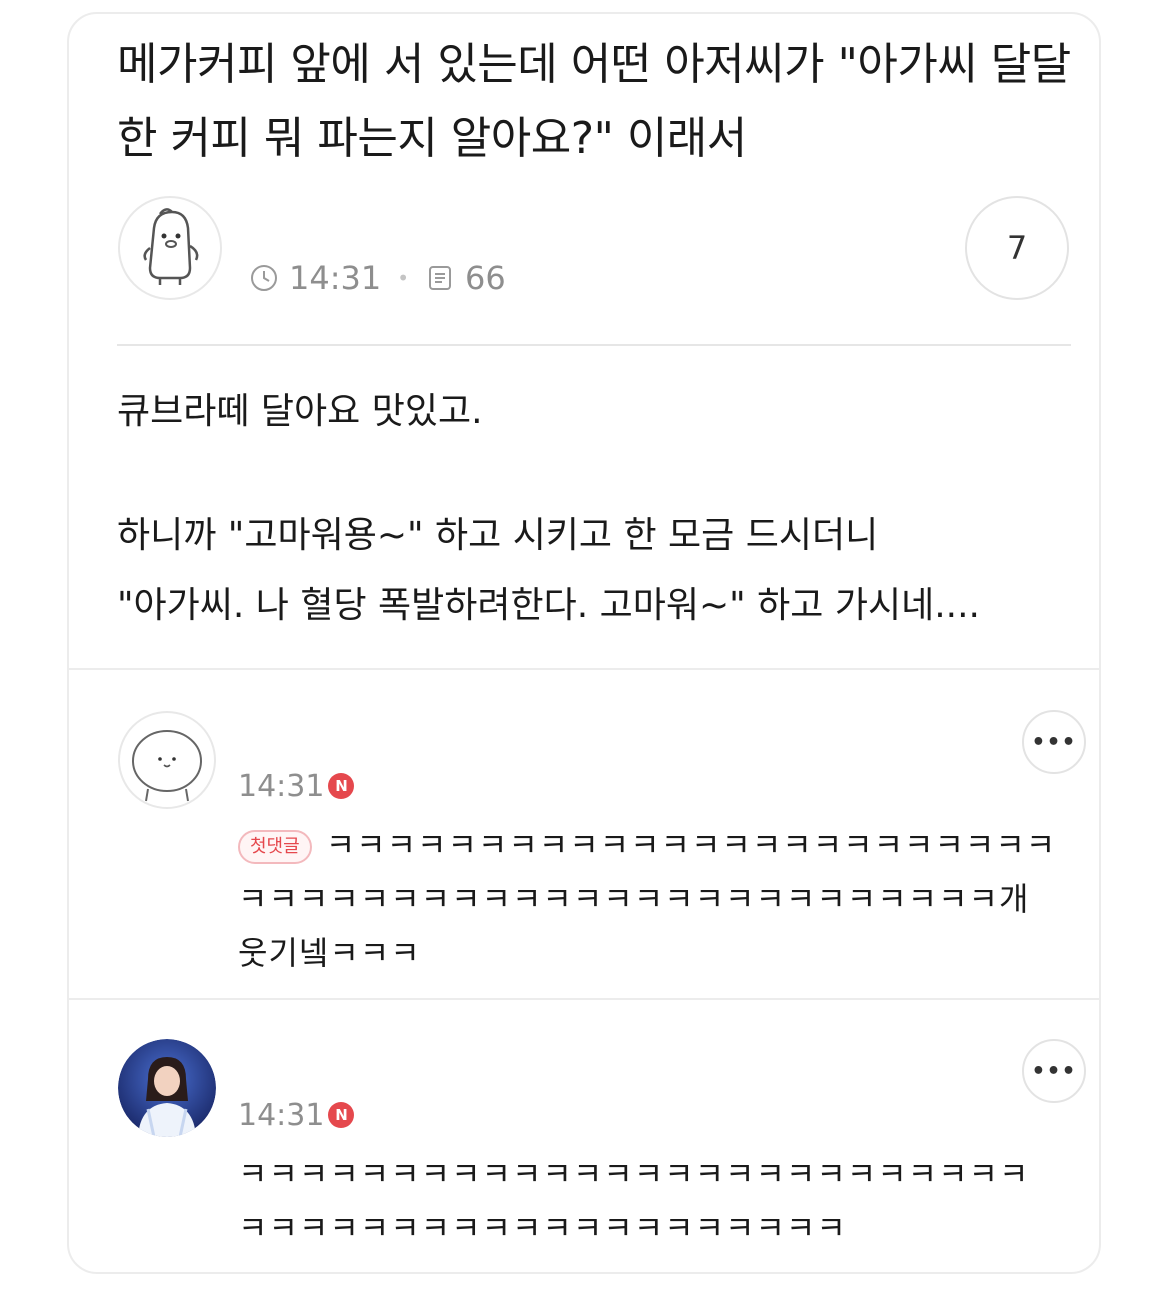 Image resolution: width=1170 pixels, height=1308 pixels. Describe the element at coordinates (300, 411) in the screenshot. I see `post-body-line: 큐브라떼 달아요 맛있고.` at that location.